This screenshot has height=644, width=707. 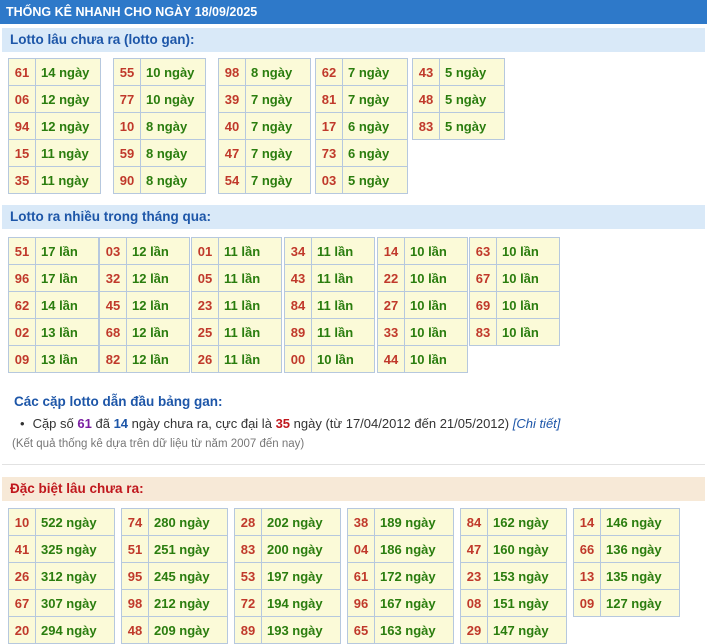 I want to click on lotto-number: 83, so click(x=248, y=549).